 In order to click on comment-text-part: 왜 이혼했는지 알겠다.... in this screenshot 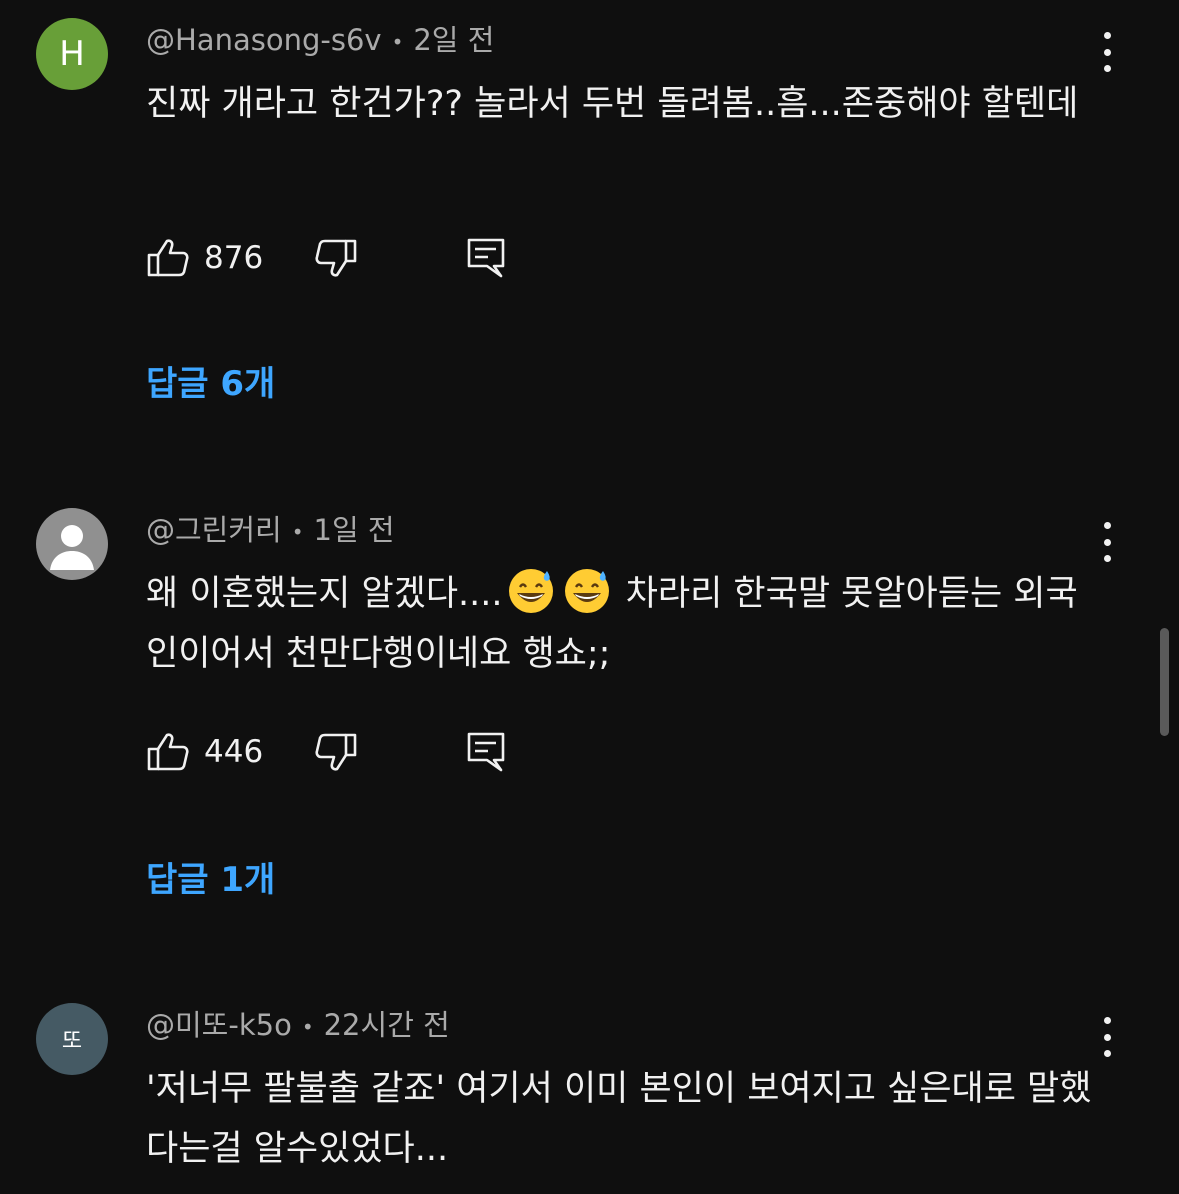, I will do `click(324, 594)`.